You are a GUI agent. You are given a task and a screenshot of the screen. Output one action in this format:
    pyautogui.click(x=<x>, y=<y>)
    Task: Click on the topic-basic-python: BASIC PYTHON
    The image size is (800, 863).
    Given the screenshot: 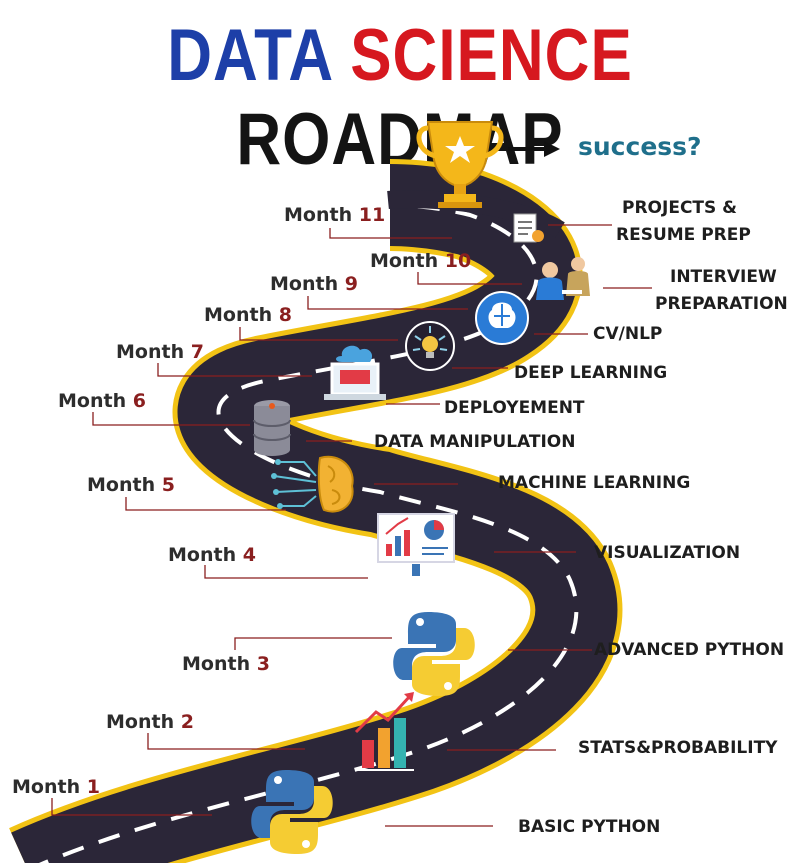 What is the action you would take?
    pyautogui.click(x=589, y=827)
    